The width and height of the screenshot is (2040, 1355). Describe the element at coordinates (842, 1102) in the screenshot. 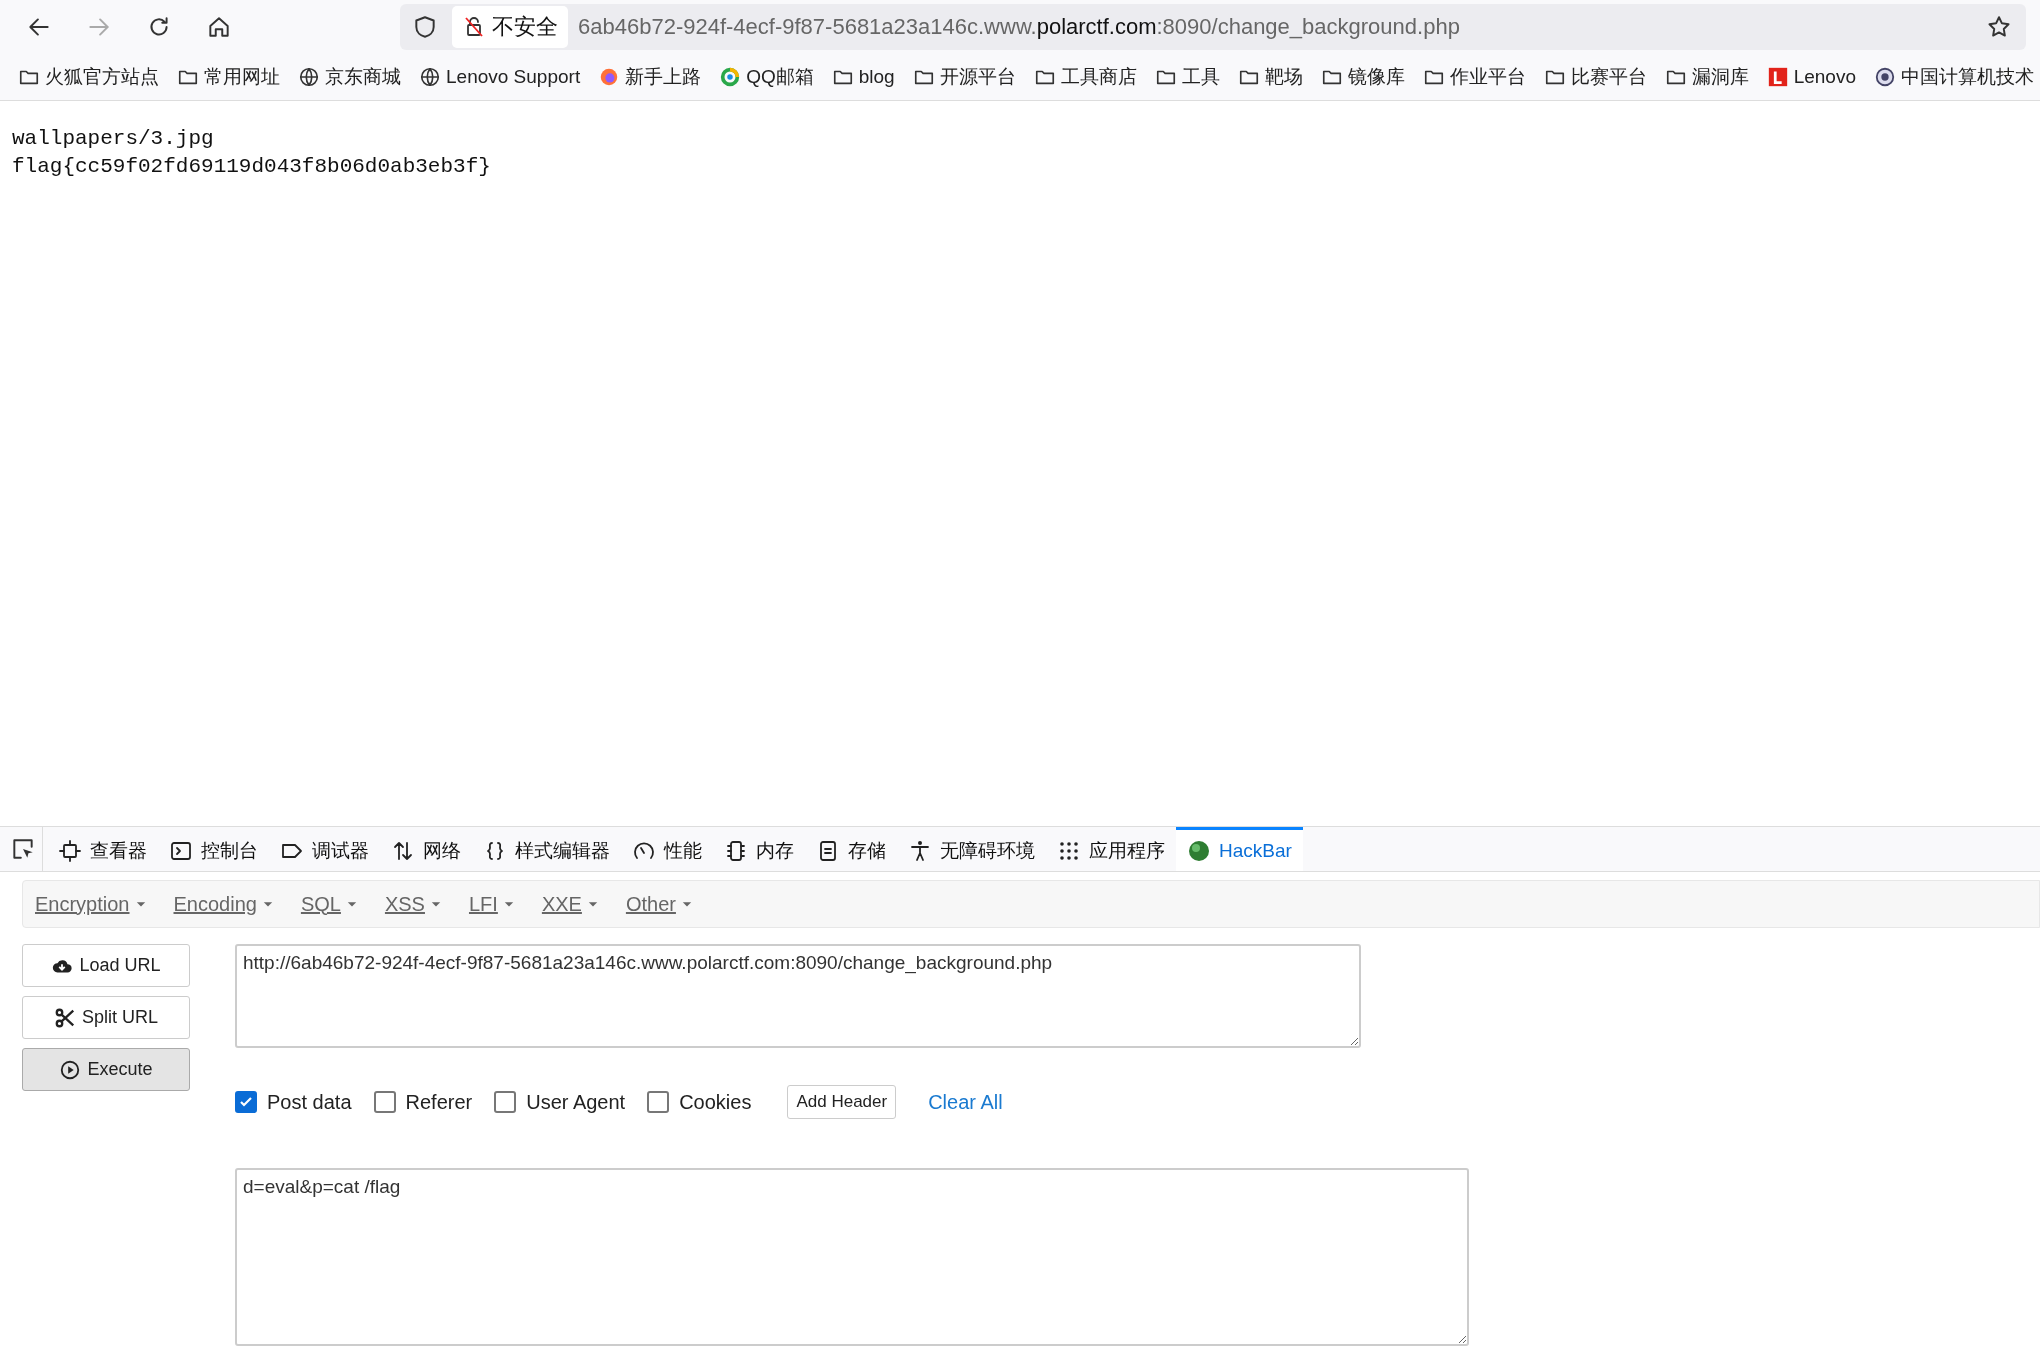

I see `add-header-button: Add Header` at that location.